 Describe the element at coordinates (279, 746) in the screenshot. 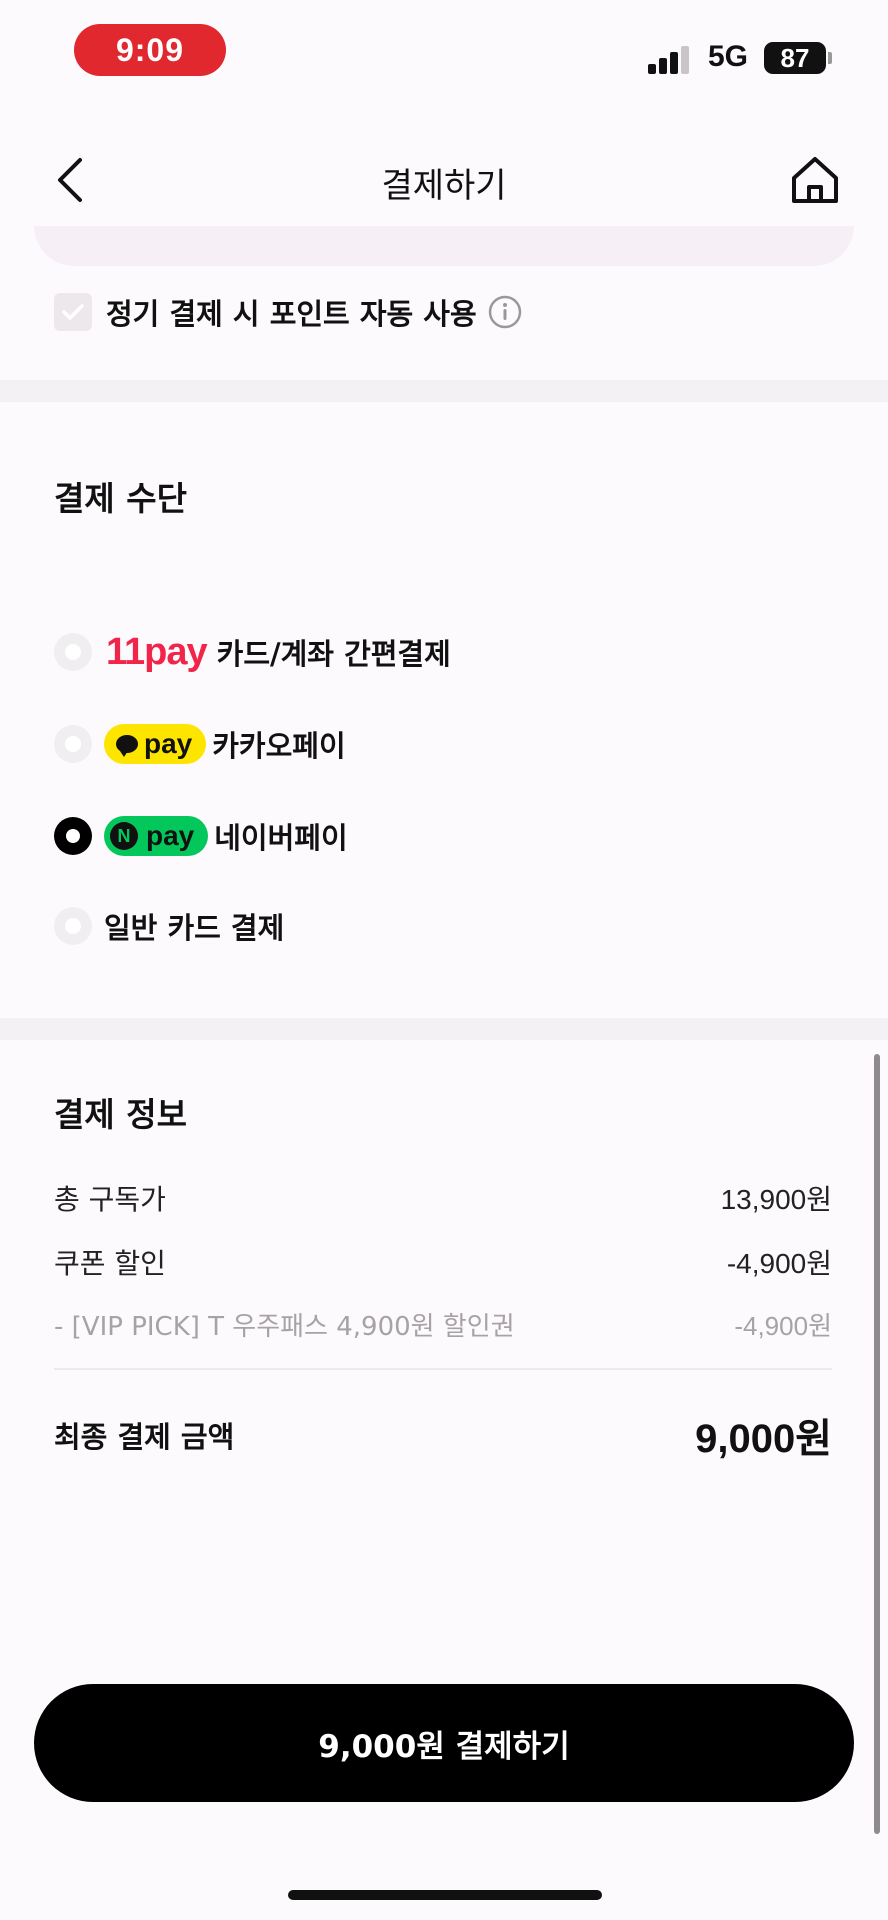

I see `pay-option-label: 카카오페이` at that location.